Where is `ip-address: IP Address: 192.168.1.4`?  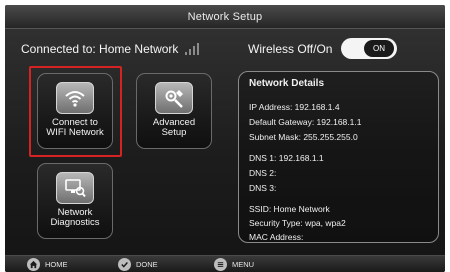
ip-address: IP Address: 192.168.1.4 is located at coordinates (294, 107).